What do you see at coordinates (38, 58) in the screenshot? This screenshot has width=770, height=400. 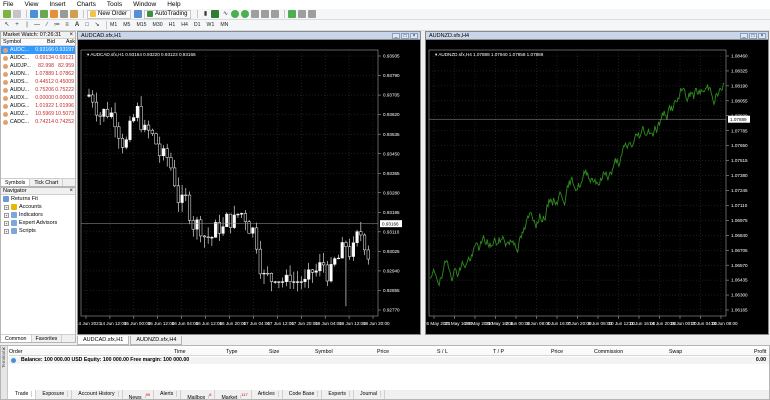 I see `market-watch-row: AUDC... 0.69134 0.69121` at bounding box center [38, 58].